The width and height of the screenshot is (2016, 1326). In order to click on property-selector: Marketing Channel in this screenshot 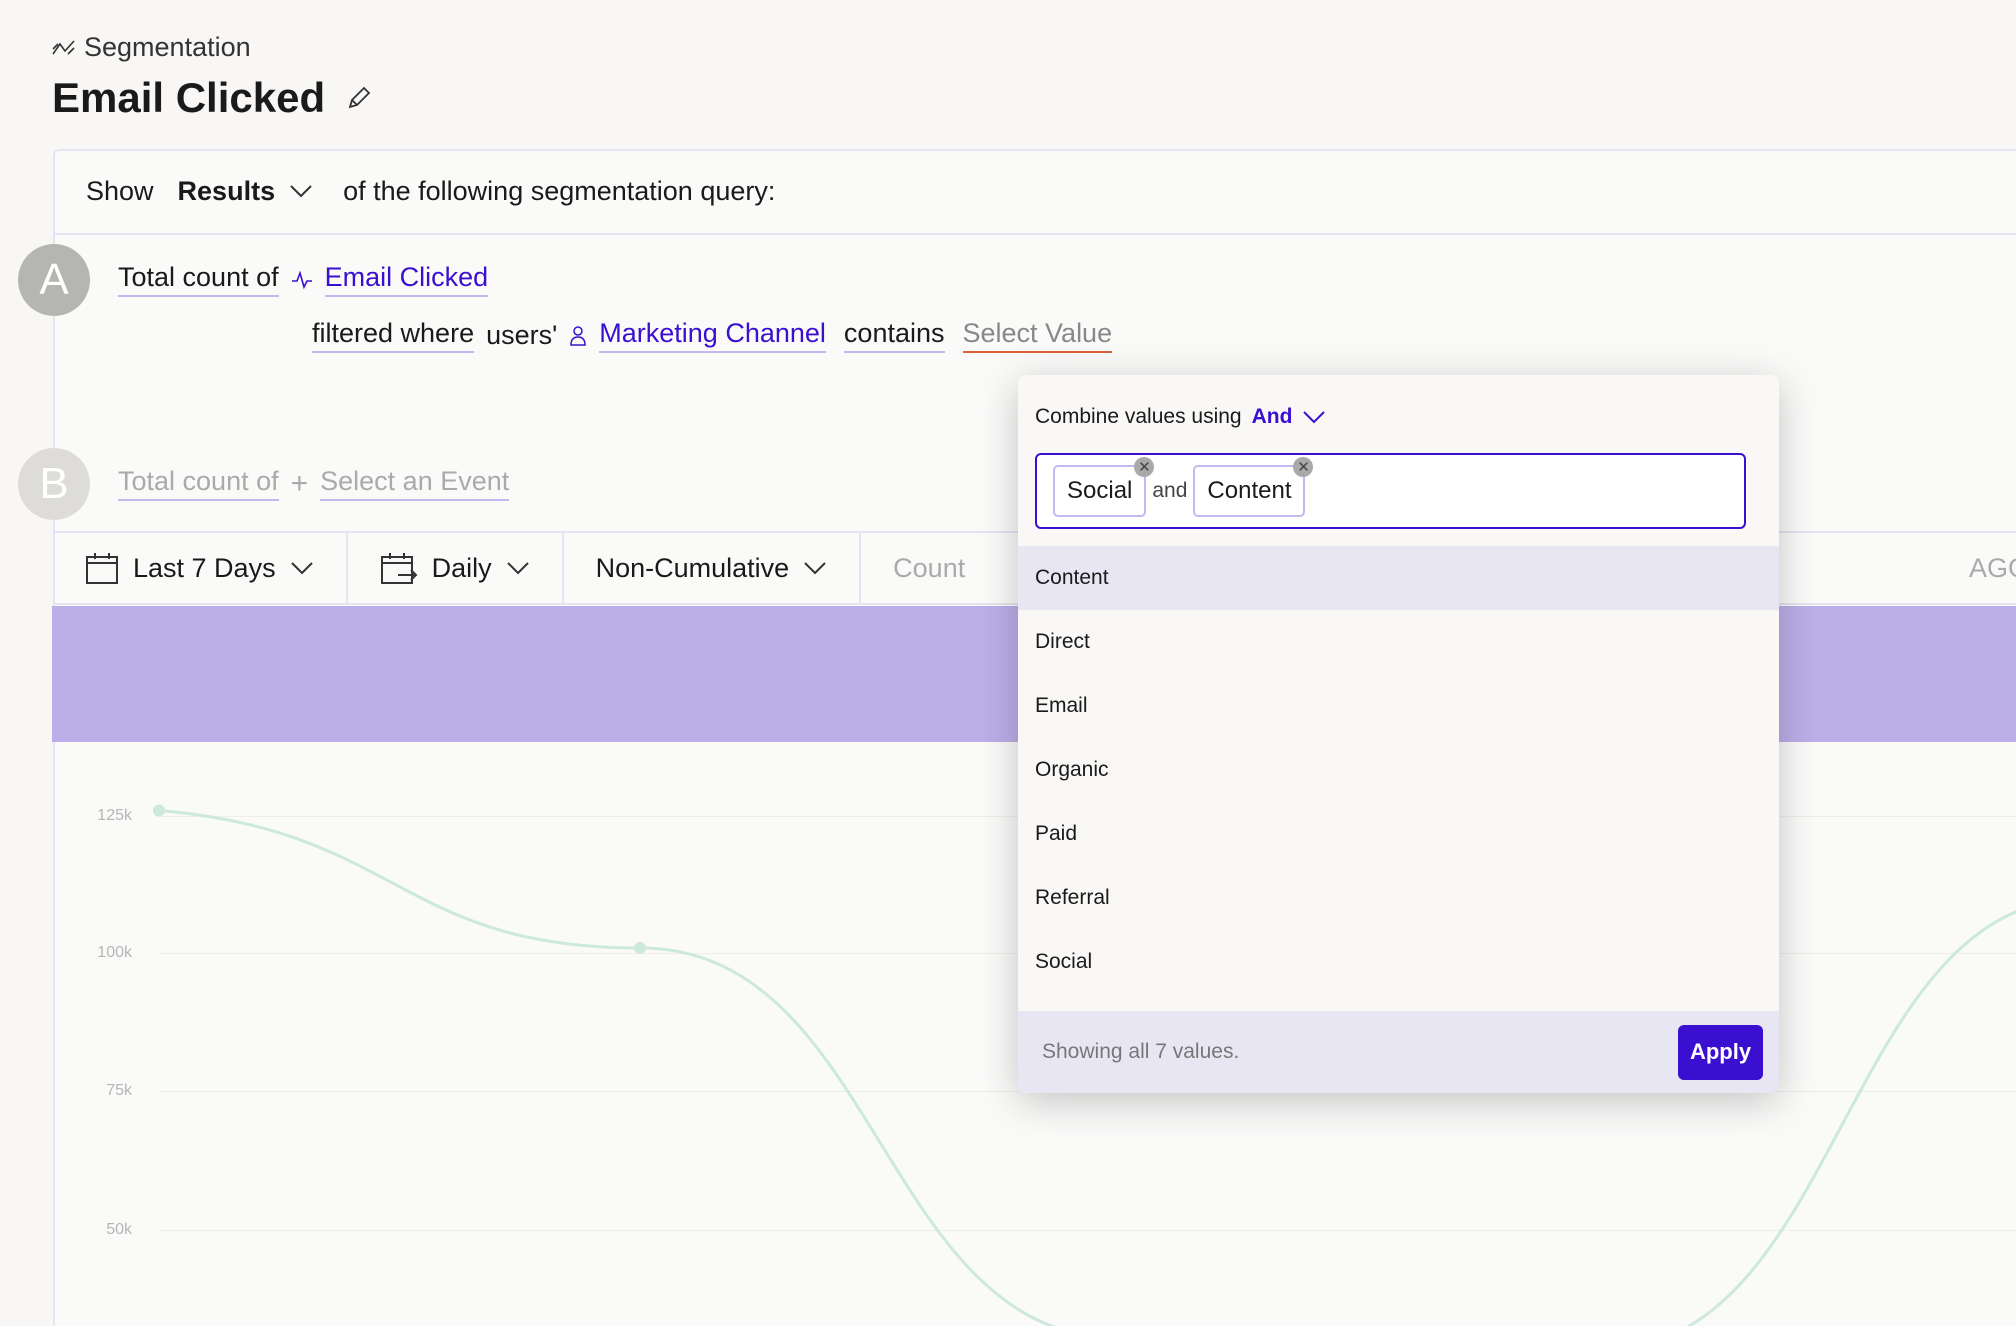, I will do `click(712, 335)`.